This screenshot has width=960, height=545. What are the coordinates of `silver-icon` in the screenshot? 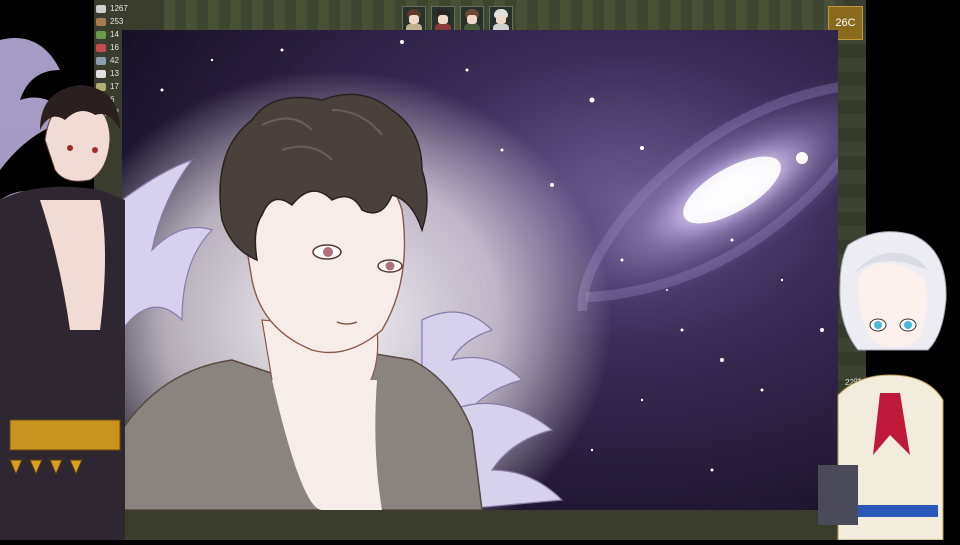 It's located at (101, 8).